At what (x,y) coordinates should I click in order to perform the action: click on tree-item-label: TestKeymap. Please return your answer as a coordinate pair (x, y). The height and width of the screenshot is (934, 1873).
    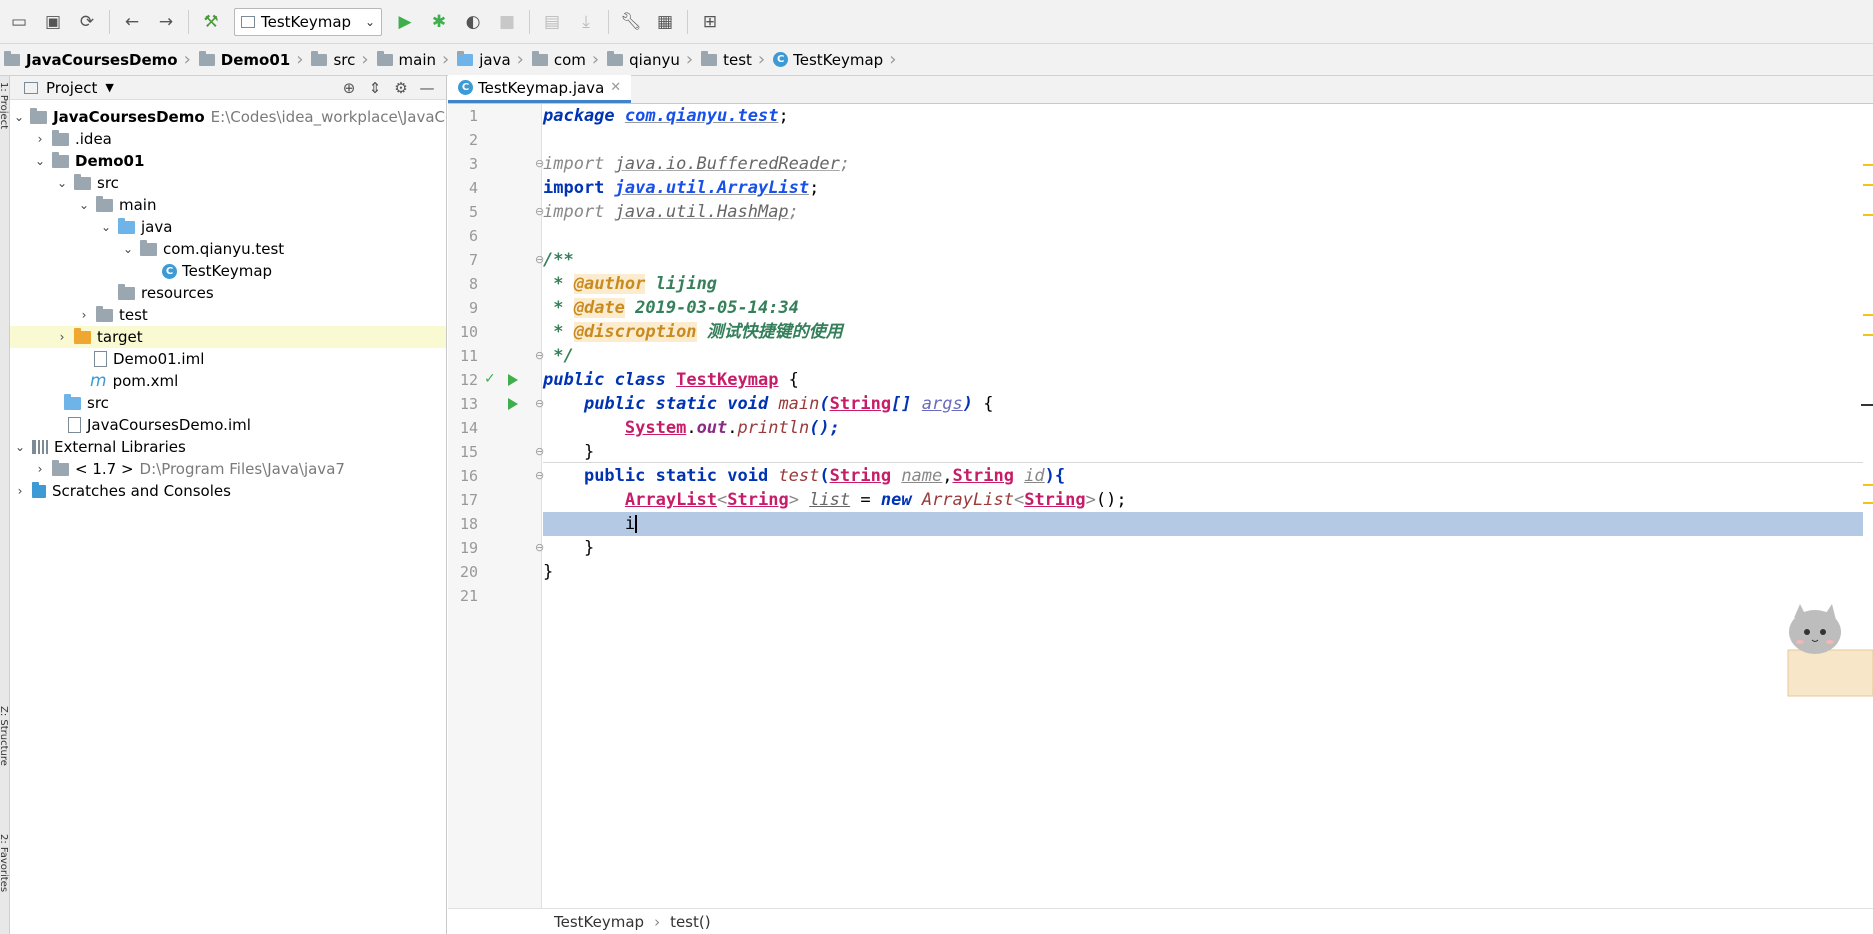
    Looking at the image, I should click on (227, 271).